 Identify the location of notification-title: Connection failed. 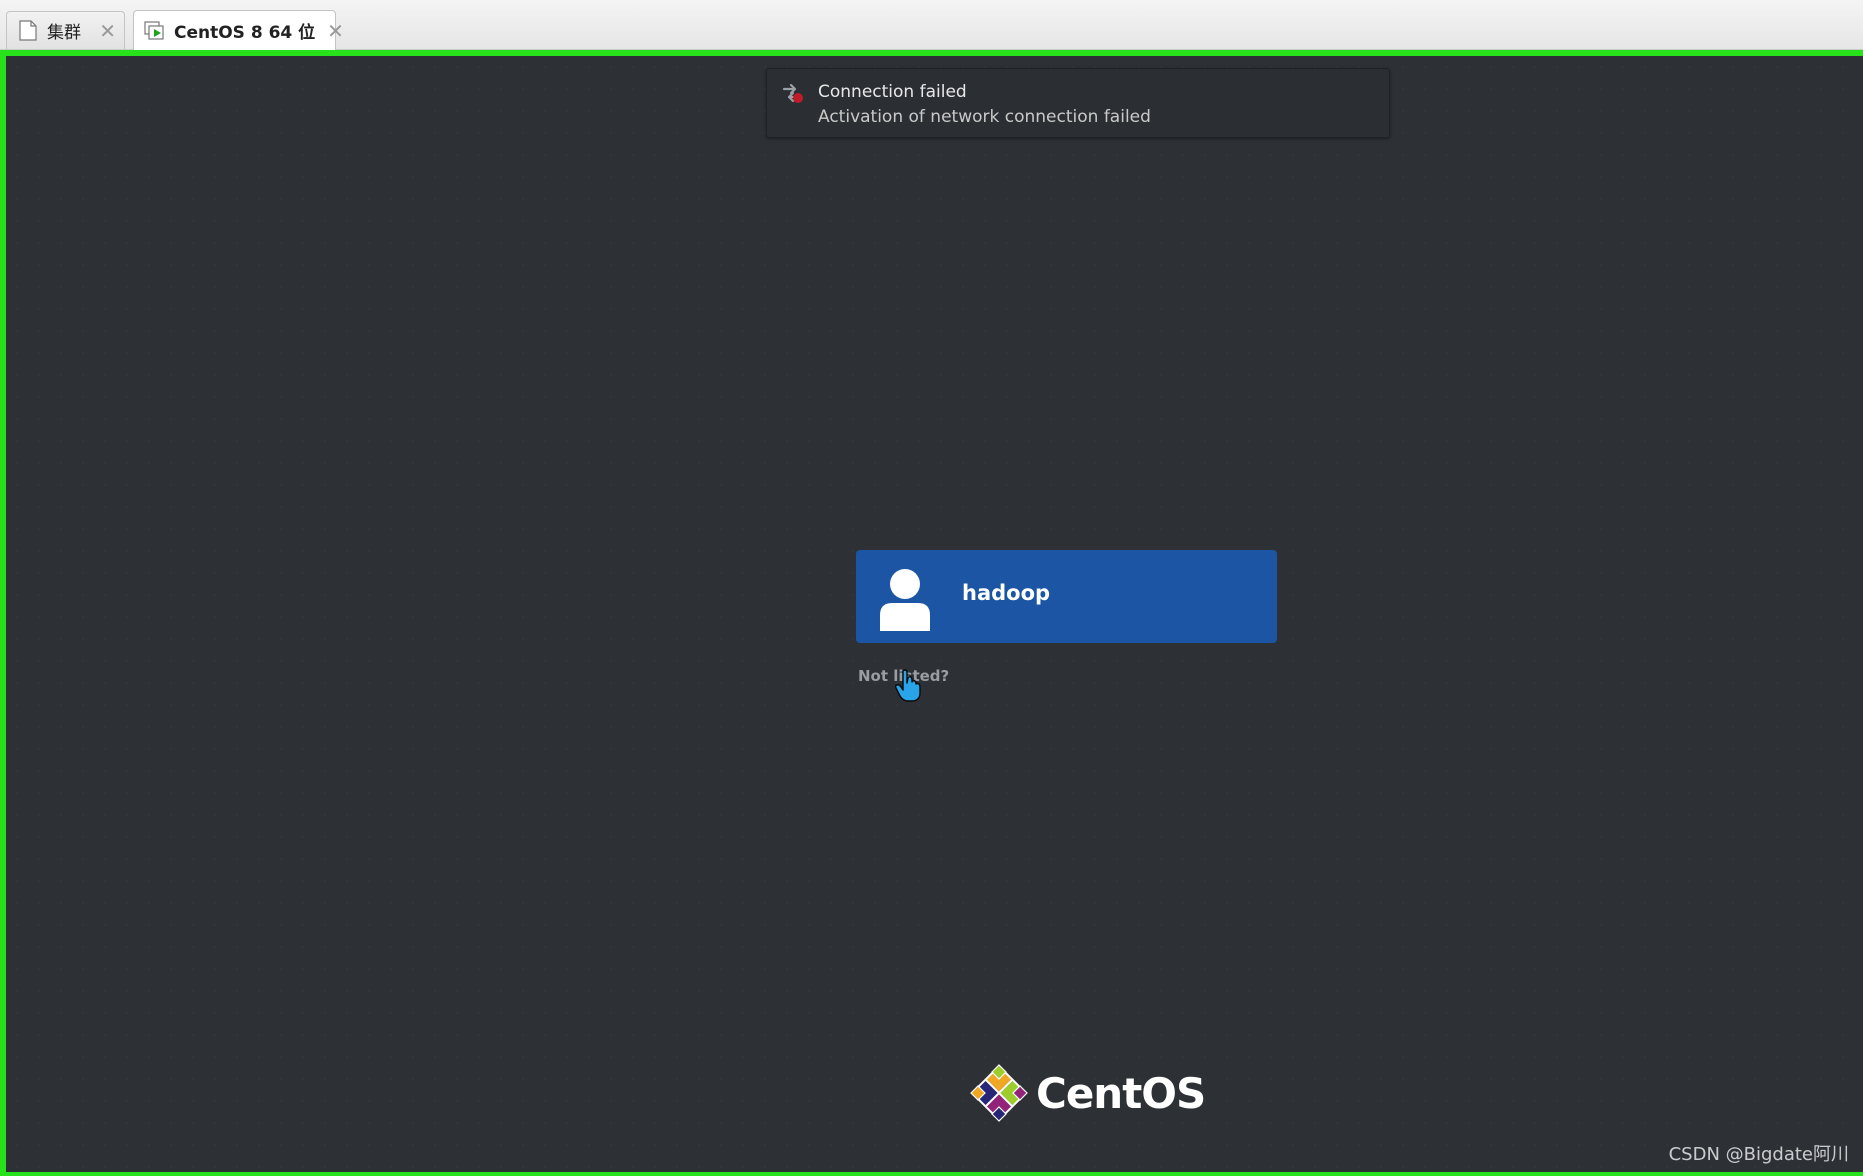
(892, 92).